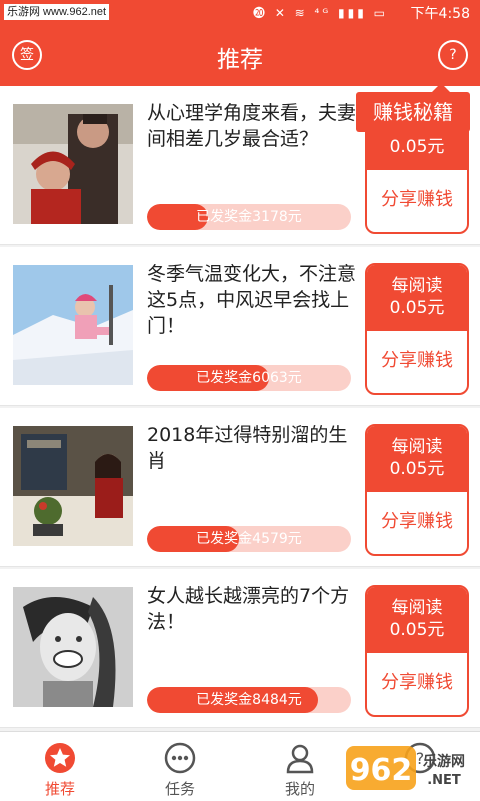 Image resolution: width=480 pixels, height=801 pixels. I want to click on status-bar: 乐游网 www.962.net ⓴ ✕ ≋ ⁴ᴳ ▮▮▮ ▭ 下午4:58, so click(240, 12).